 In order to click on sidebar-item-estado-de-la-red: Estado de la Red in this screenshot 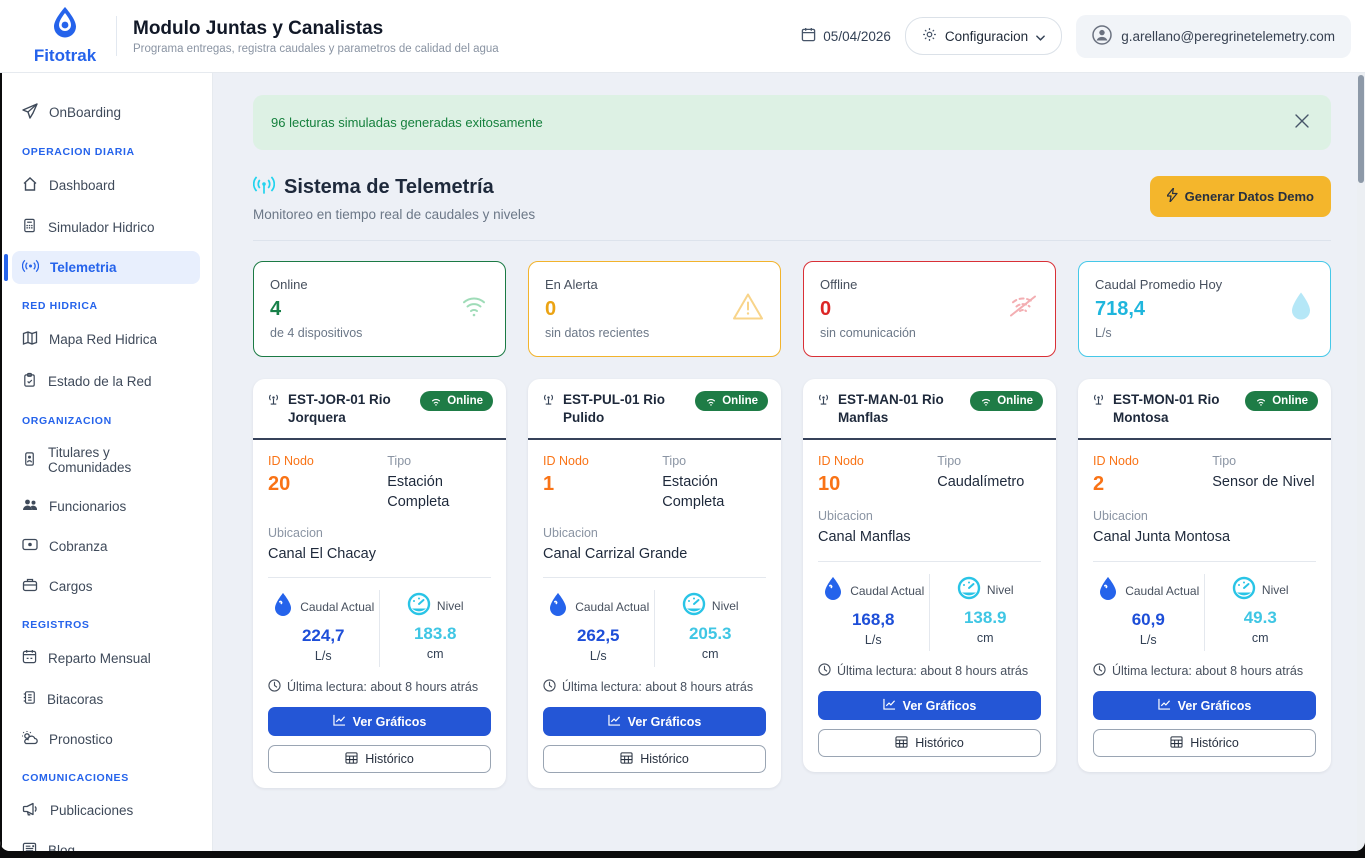, I will do `click(106, 381)`.